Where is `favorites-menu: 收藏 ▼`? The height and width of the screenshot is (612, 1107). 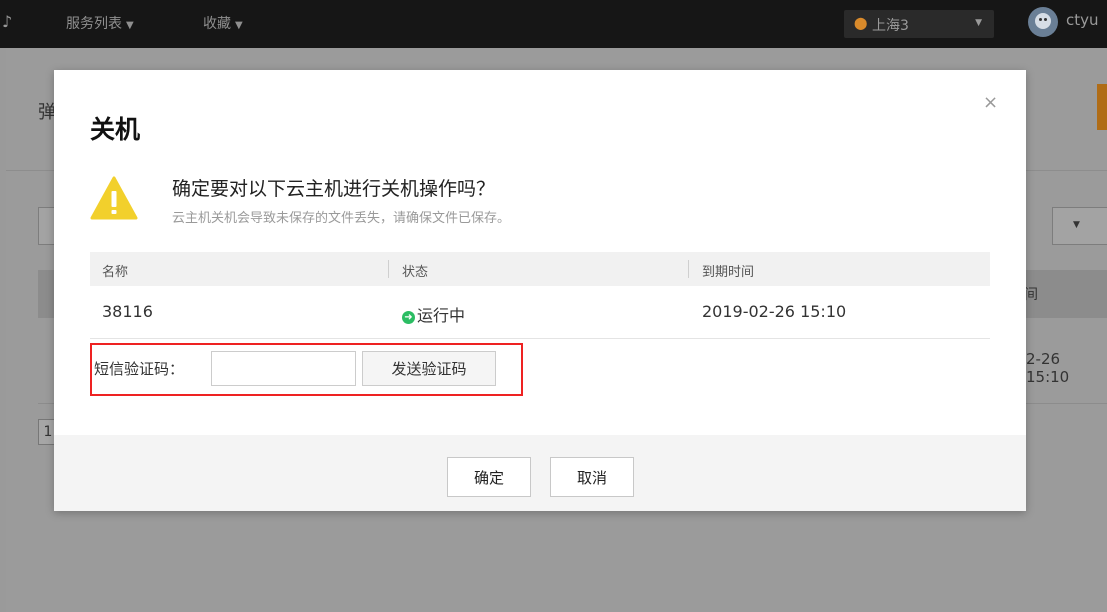
favorites-menu: 收藏 ▼ is located at coordinates (223, 23).